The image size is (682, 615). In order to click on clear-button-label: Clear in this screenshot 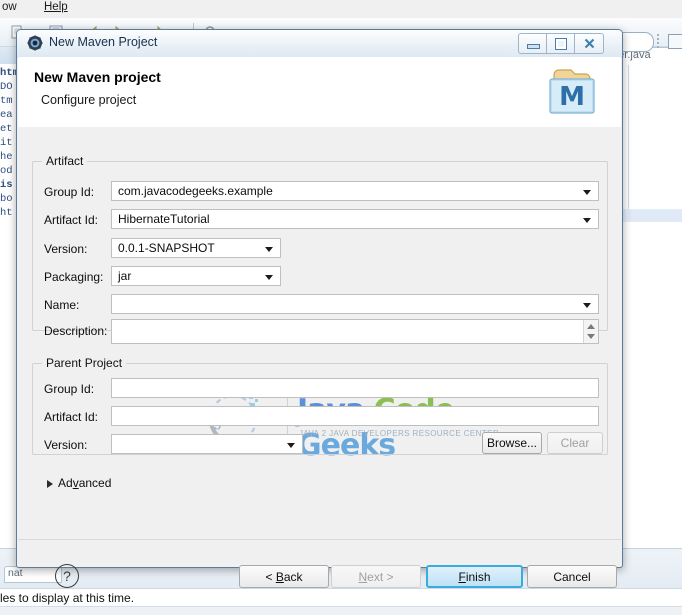, I will do `click(575, 443)`.